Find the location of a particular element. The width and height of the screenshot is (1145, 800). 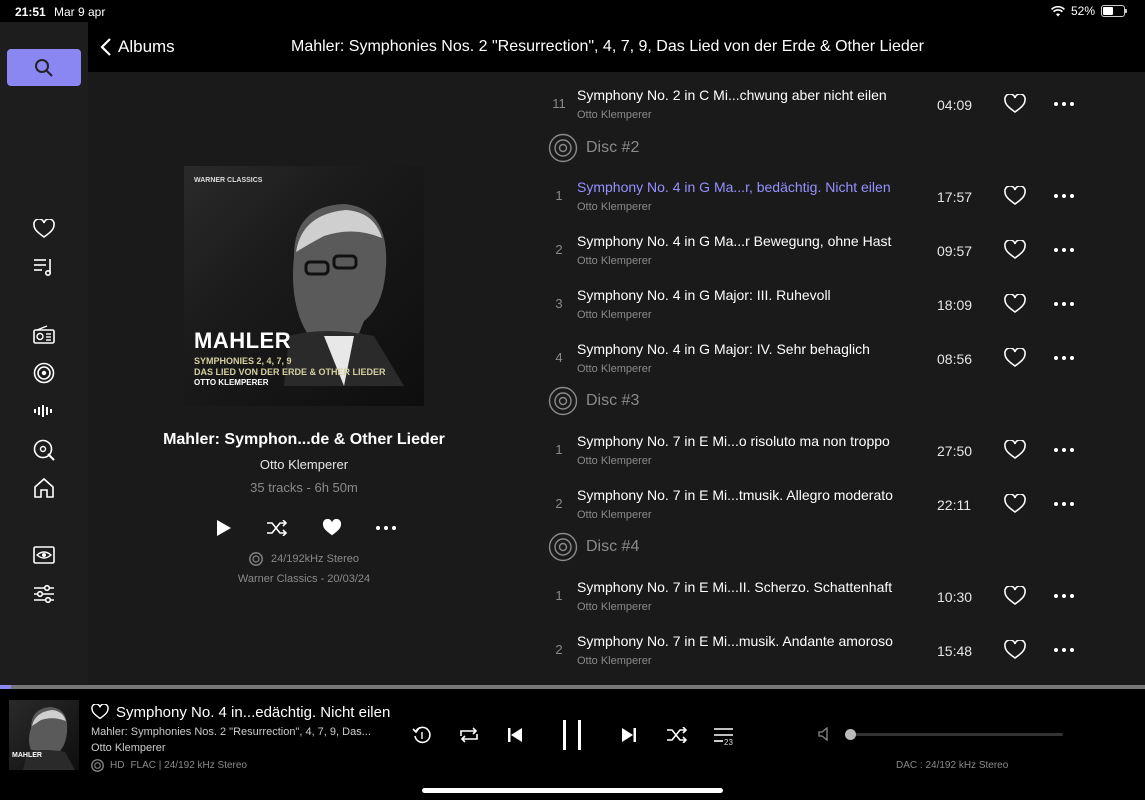

track-number: 2 is located at coordinates (559, 503).